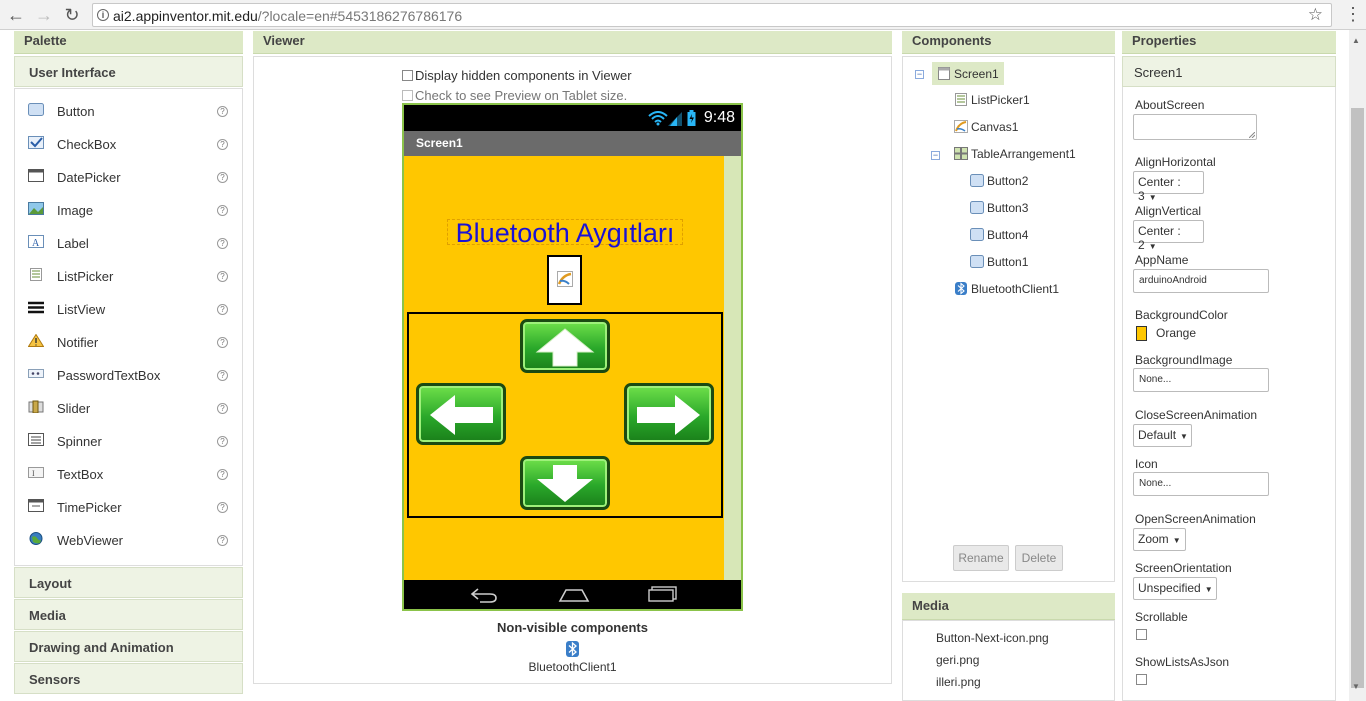 The height and width of the screenshot is (701, 1366). What do you see at coordinates (1008, 606) in the screenshot?
I see `media-header: Media` at bounding box center [1008, 606].